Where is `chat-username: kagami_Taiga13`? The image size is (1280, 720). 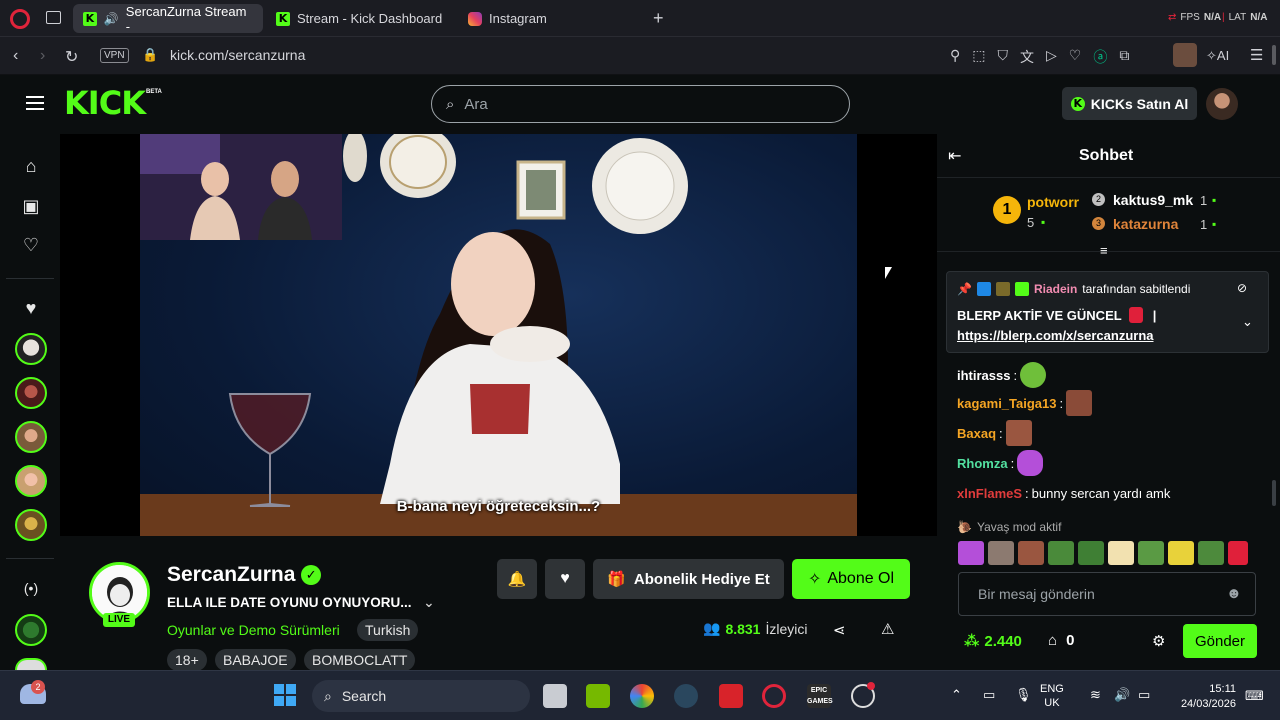
chat-username: kagami_Taiga13 is located at coordinates (1006, 403).